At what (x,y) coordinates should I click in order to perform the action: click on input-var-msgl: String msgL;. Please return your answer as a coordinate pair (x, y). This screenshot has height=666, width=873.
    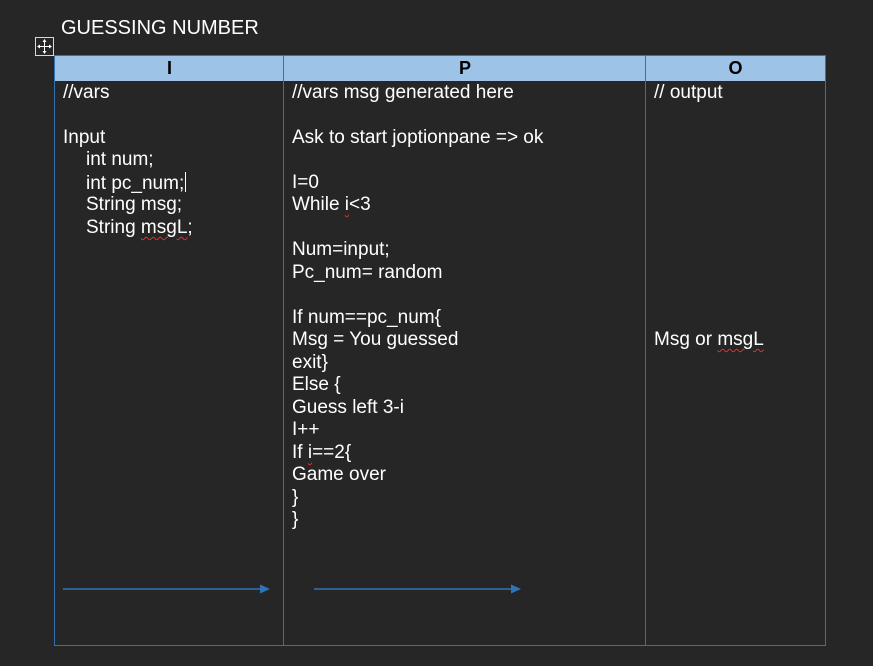
    Looking at the image, I should click on (139, 228).